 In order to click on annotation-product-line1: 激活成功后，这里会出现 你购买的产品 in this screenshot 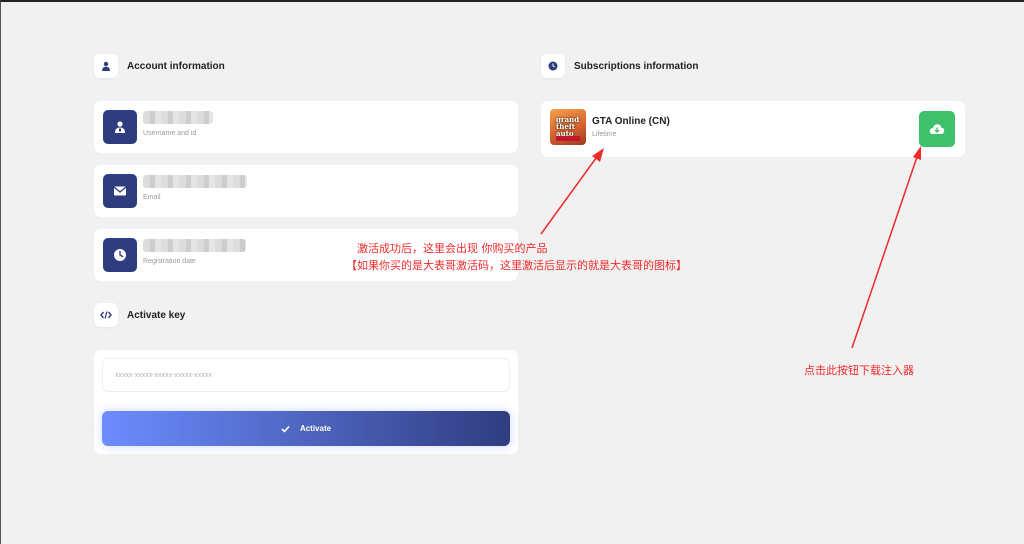, I will do `click(452, 248)`.